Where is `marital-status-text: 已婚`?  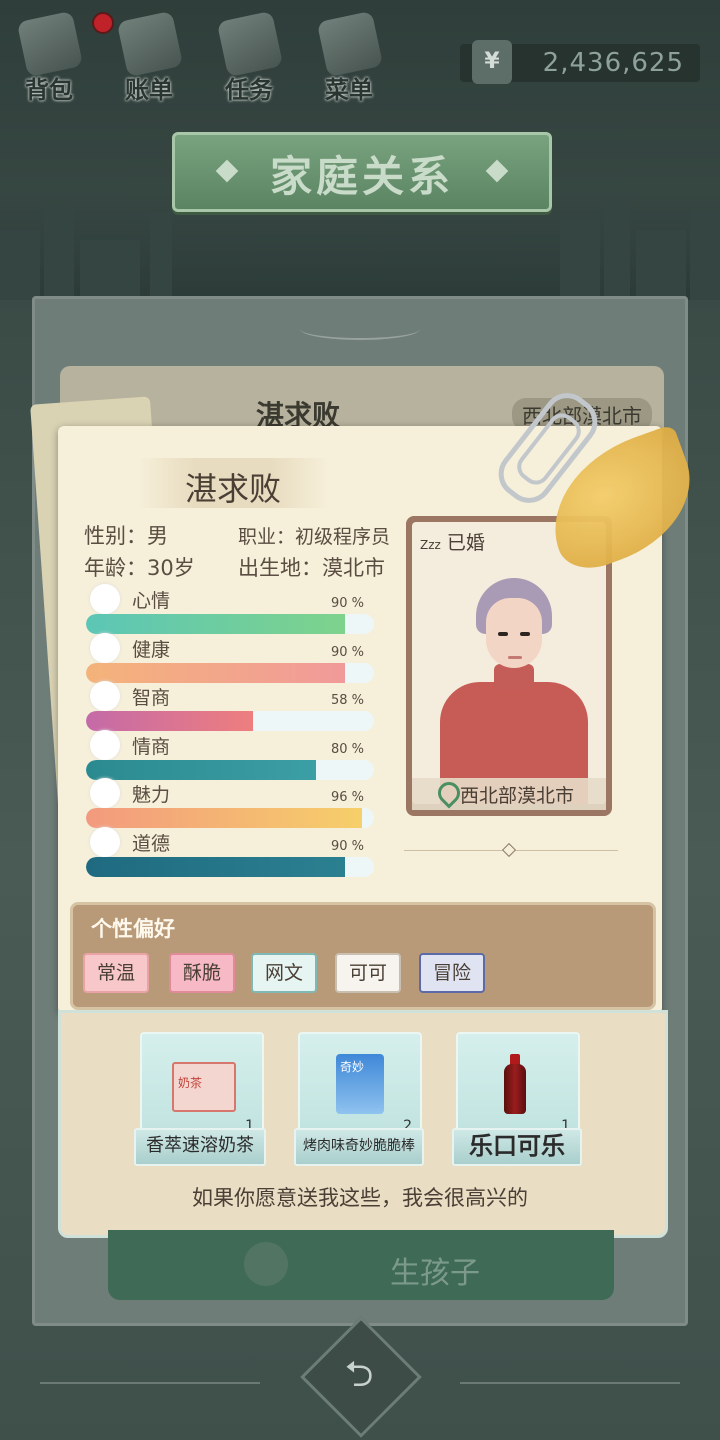
marital-status-text: 已婚 is located at coordinates (465, 543).